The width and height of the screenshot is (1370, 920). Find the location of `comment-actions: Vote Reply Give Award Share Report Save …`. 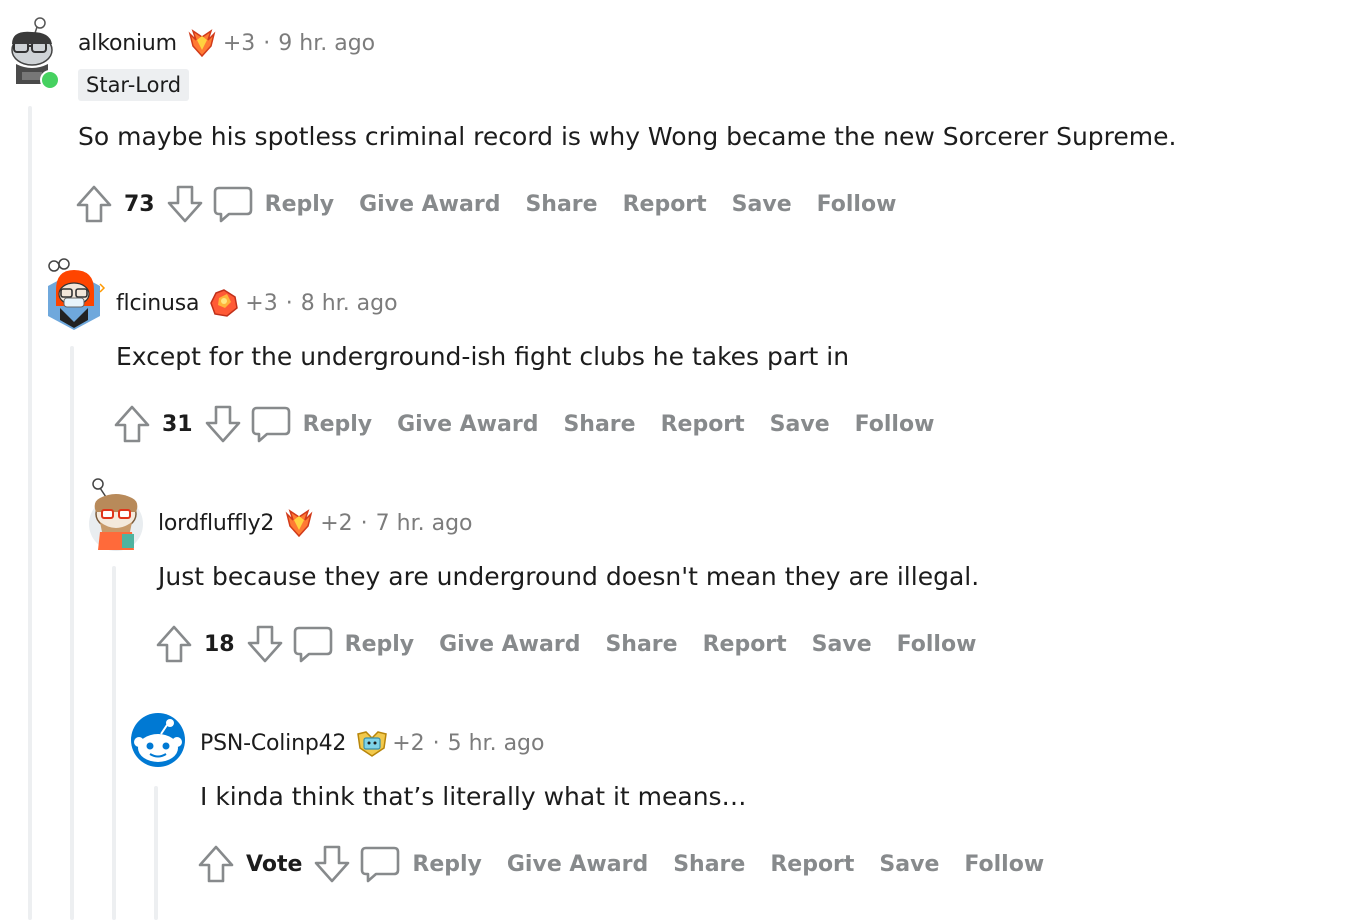

comment-actions: Vote Reply Give Award Share Report Save … is located at coordinates (632, 864).